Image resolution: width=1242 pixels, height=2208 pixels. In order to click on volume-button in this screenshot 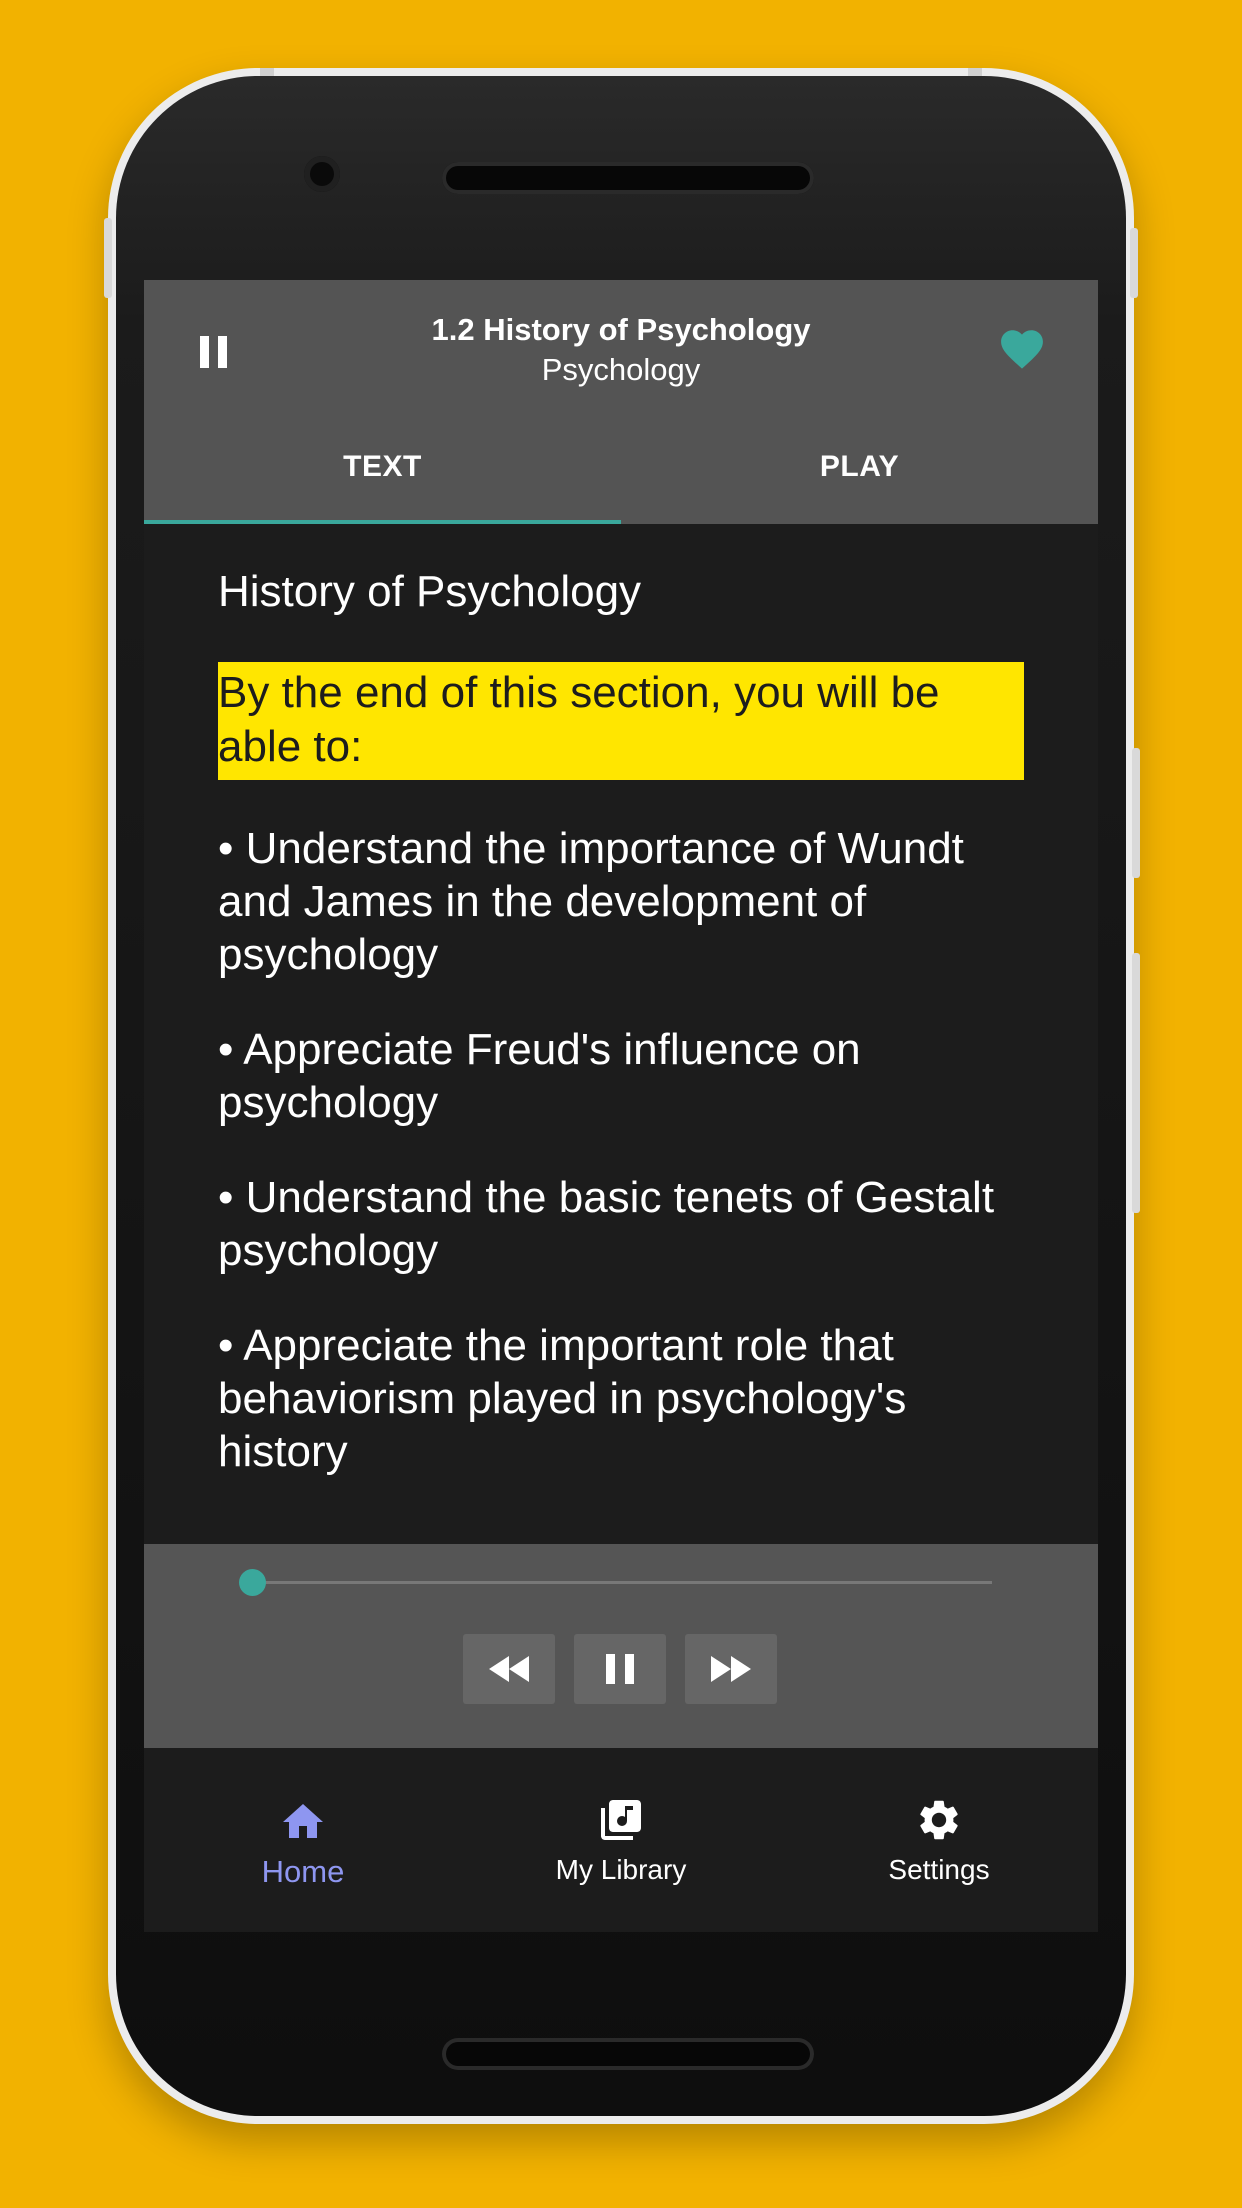, I will do `click(1136, 1083)`.